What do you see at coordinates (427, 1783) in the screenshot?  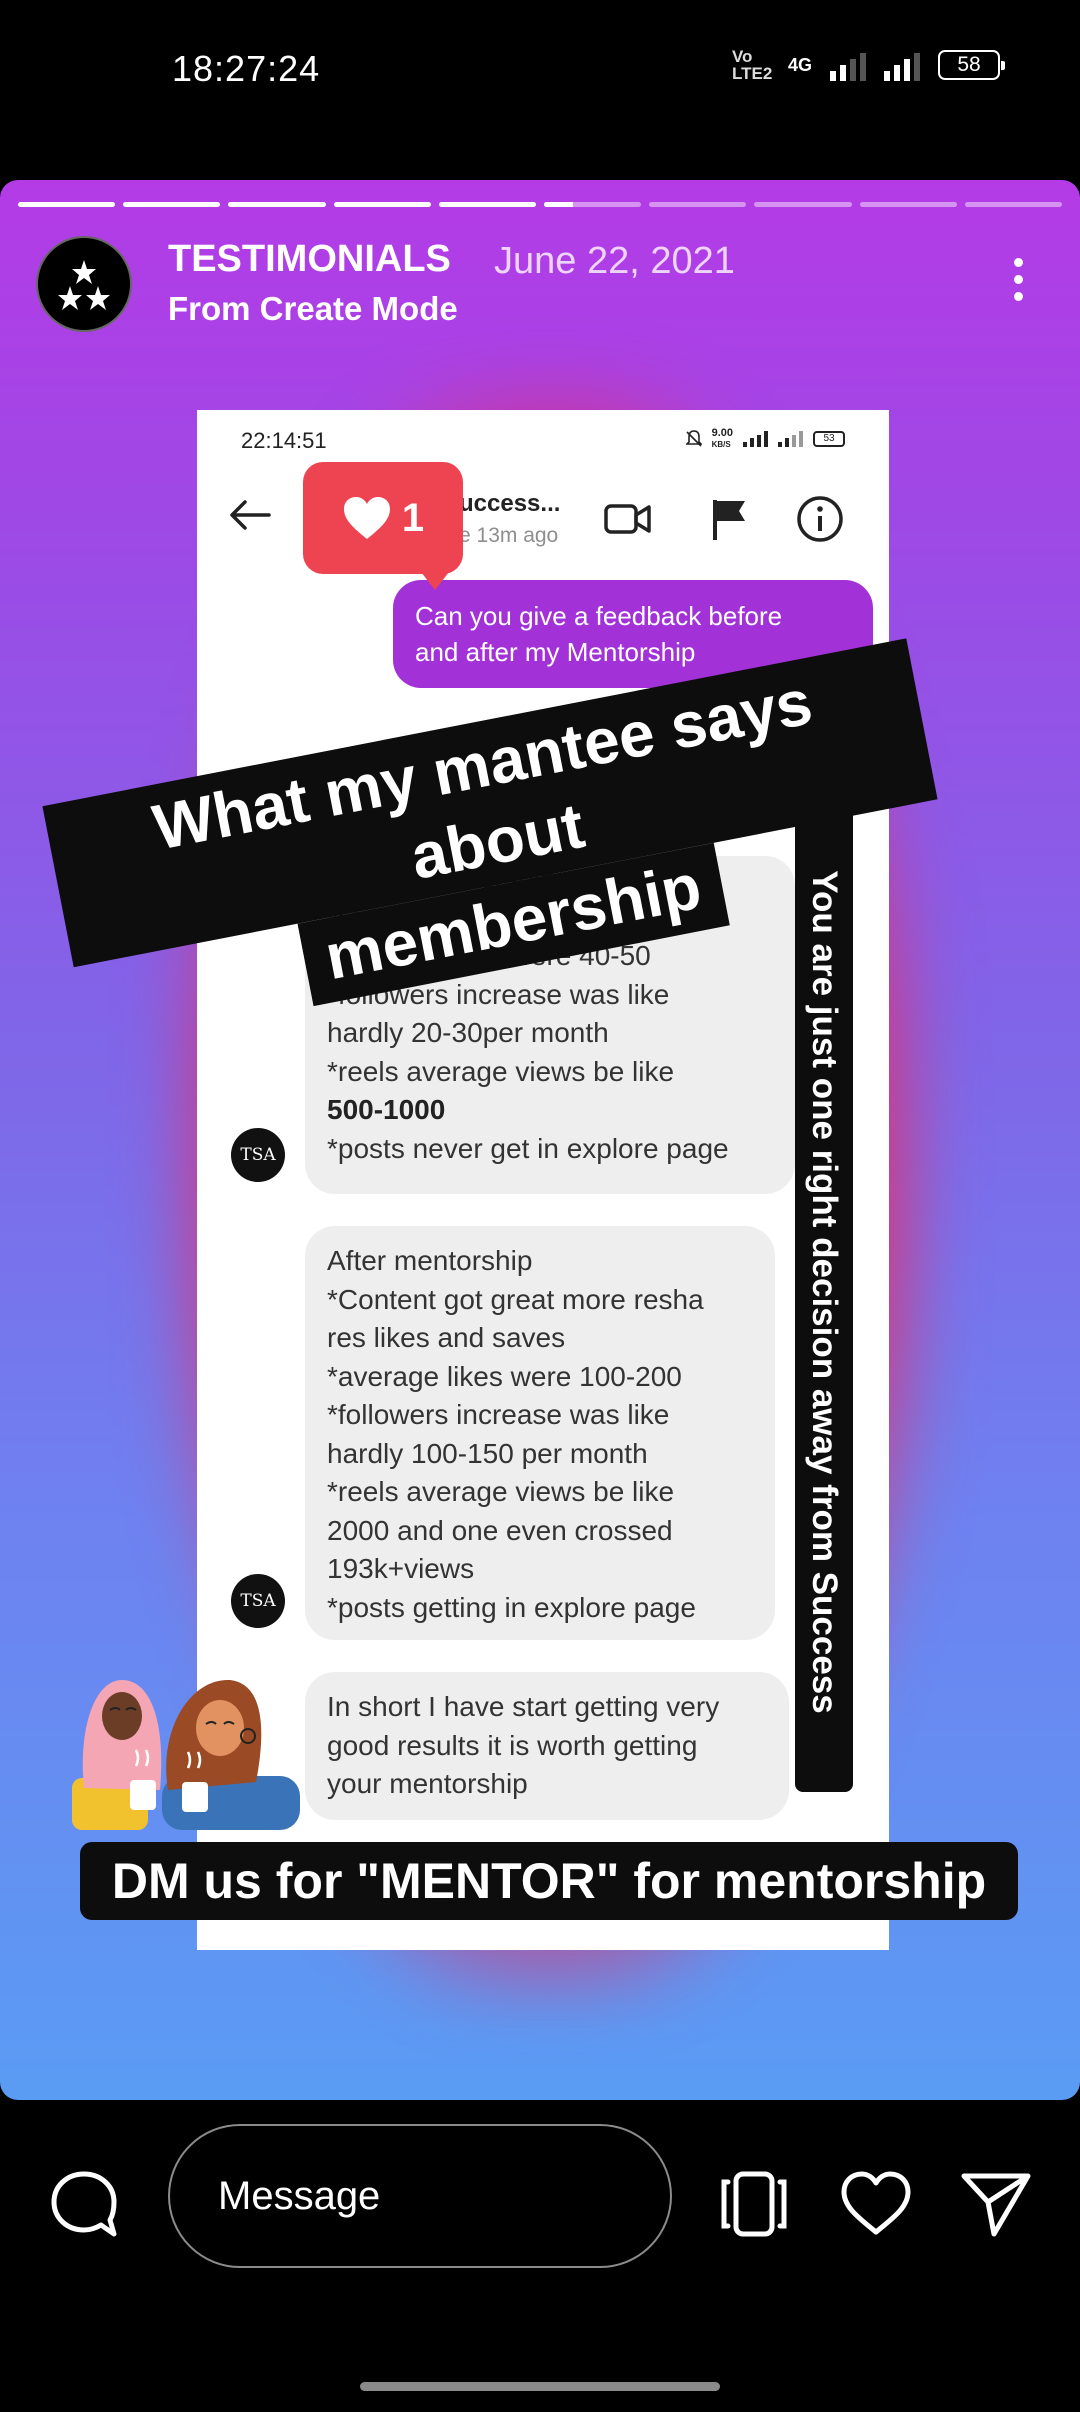 I see `message-line: your mentorship` at bounding box center [427, 1783].